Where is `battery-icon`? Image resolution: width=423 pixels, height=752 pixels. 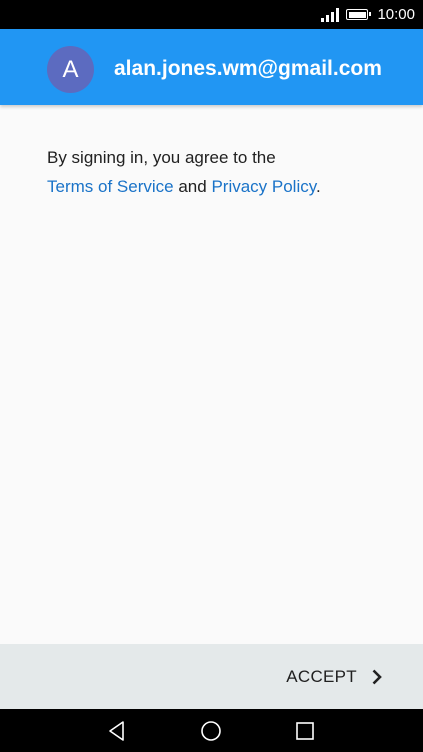
battery-icon is located at coordinates (359, 14).